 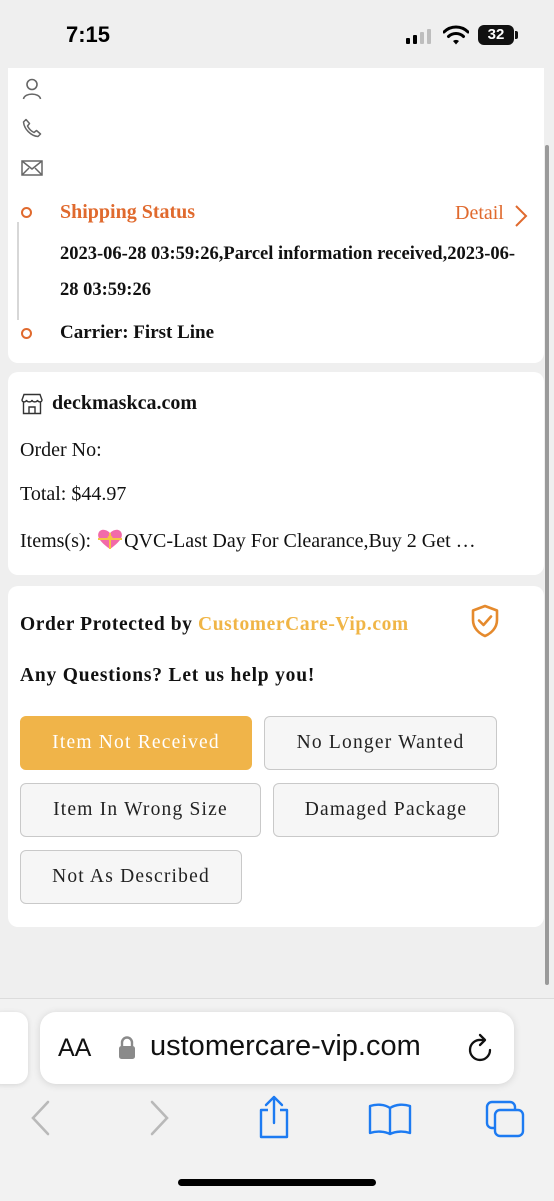 What do you see at coordinates (127, 1047) in the screenshot?
I see `lock-icon` at bounding box center [127, 1047].